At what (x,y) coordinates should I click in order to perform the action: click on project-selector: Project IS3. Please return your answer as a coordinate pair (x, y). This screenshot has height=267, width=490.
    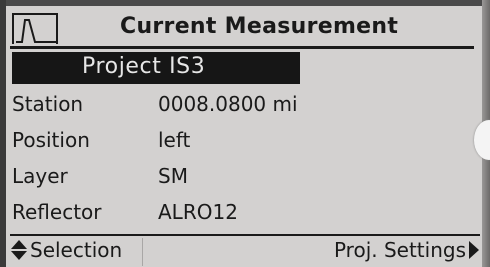
    Looking at the image, I should click on (156, 68).